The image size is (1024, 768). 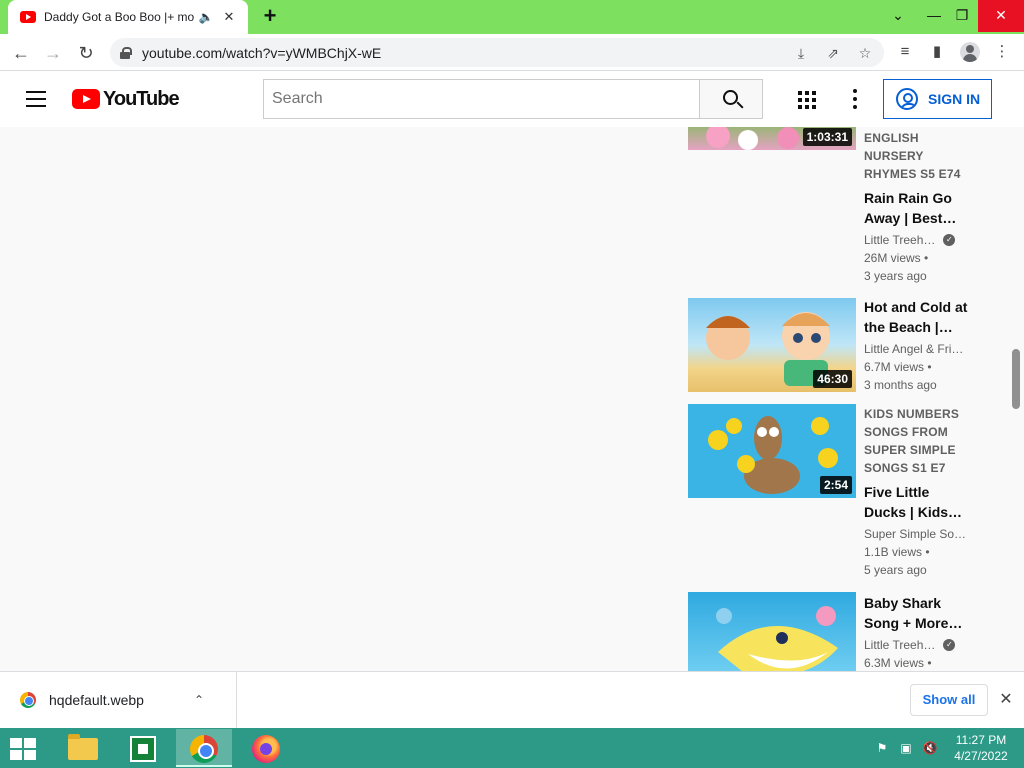 I want to click on restore-button: ❐, so click(x=962, y=16).